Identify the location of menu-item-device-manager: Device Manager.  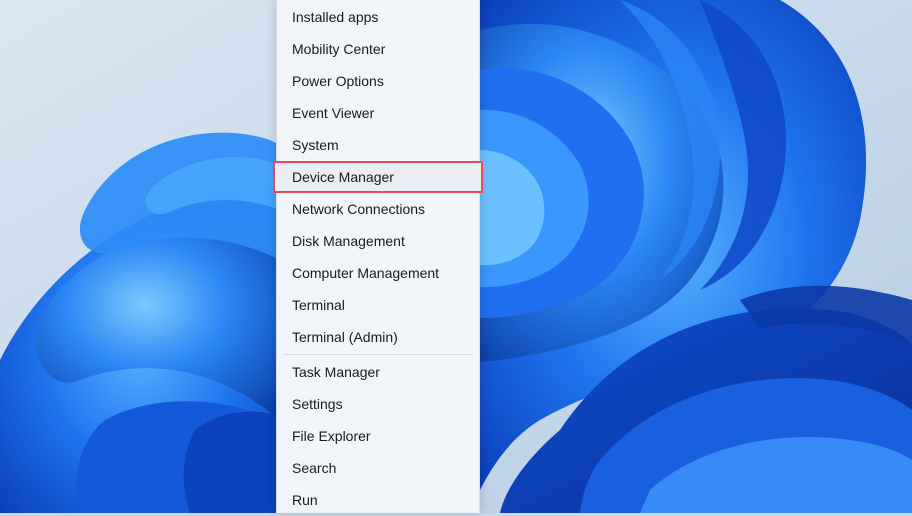
(378, 177).